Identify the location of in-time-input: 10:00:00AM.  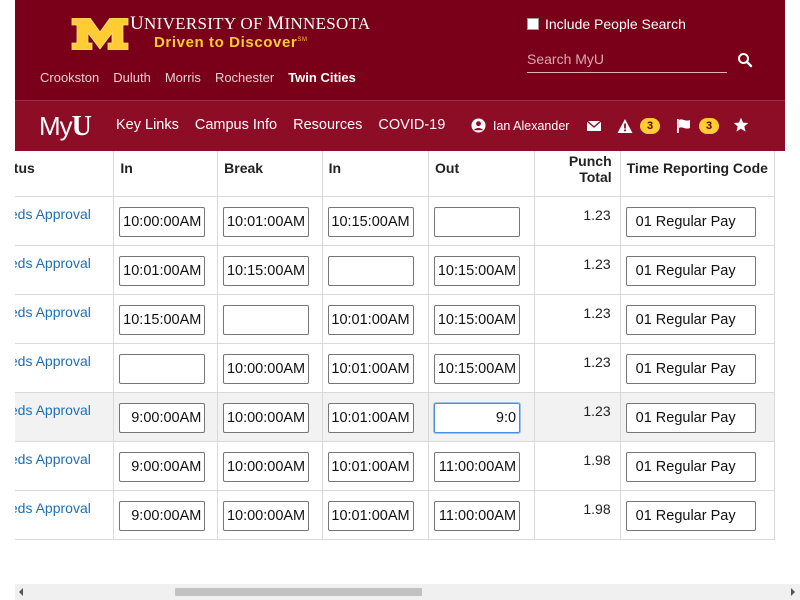
(162, 221).